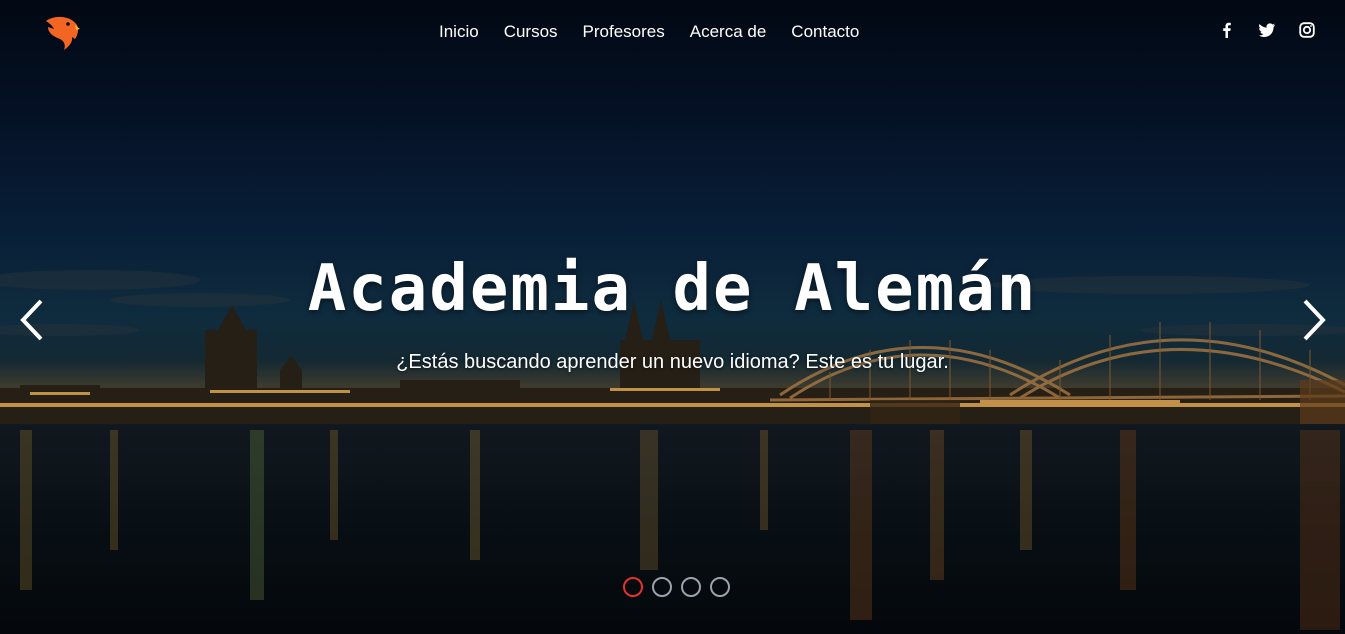  Describe the element at coordinates (1314, 320) in the screenshot. I see `chevron-right-icon` at that location.